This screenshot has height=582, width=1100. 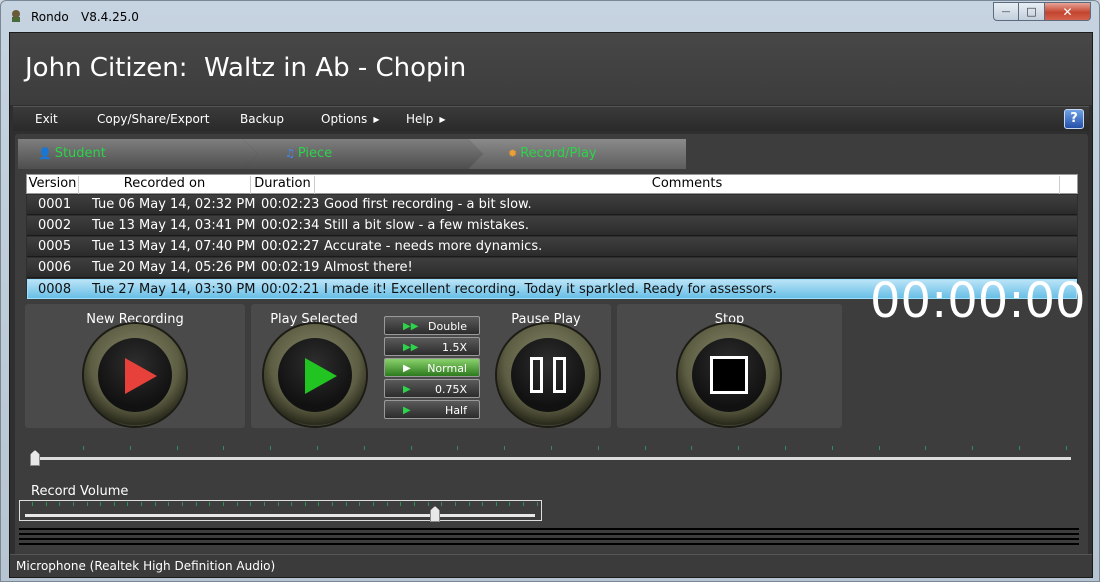 I want to click on cell-recorded-on: Tue 13 May 14, 07:40 PM, so click(x=174, y=246).